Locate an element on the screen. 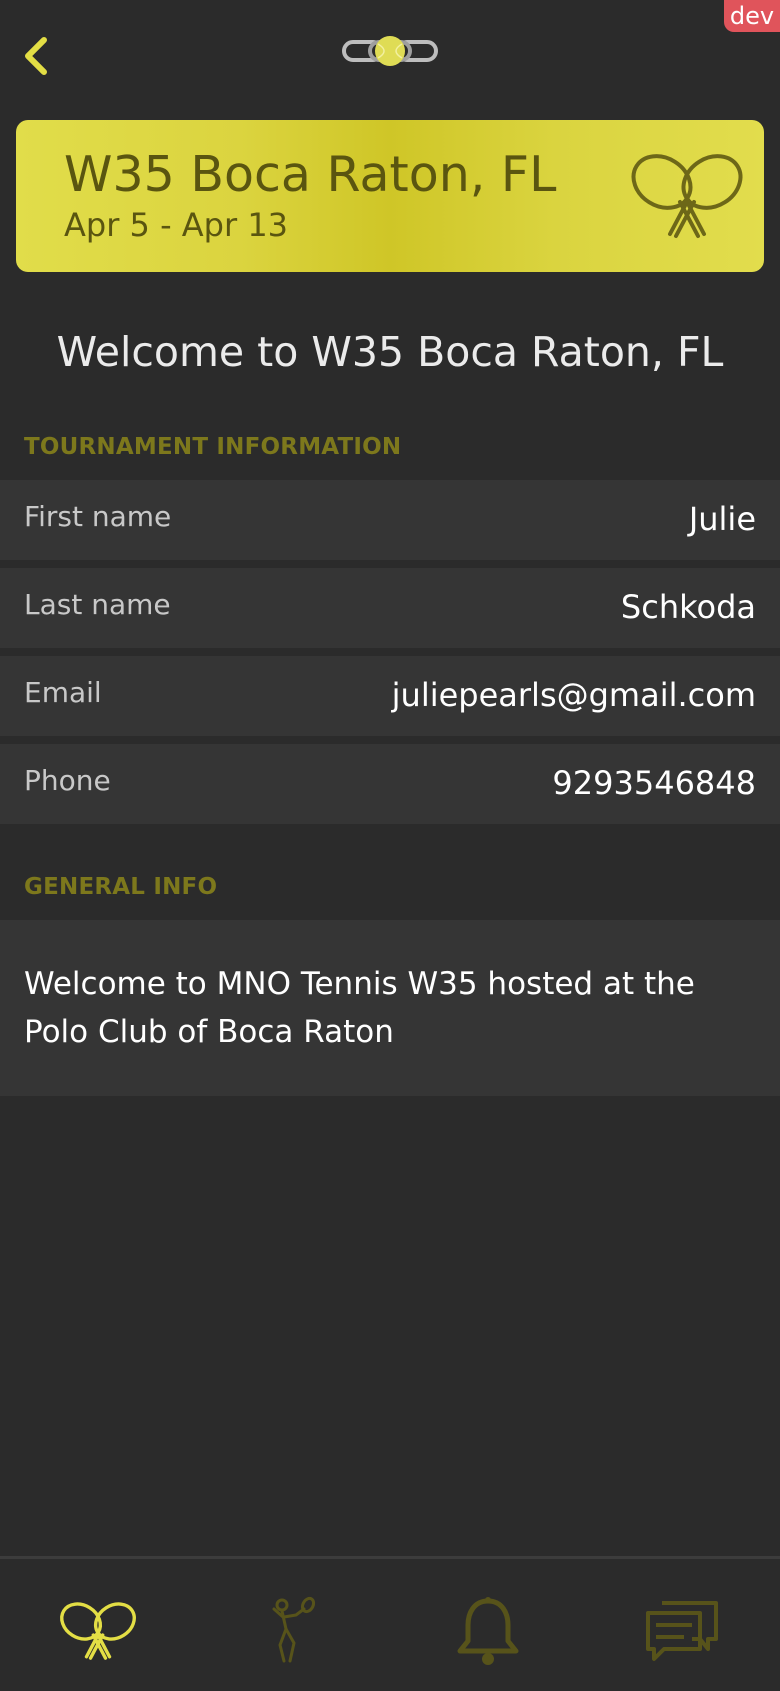 The height and width of the screenshot is (1691, 780). chat-bubbles-icon is located at coordinates (682, 1631).